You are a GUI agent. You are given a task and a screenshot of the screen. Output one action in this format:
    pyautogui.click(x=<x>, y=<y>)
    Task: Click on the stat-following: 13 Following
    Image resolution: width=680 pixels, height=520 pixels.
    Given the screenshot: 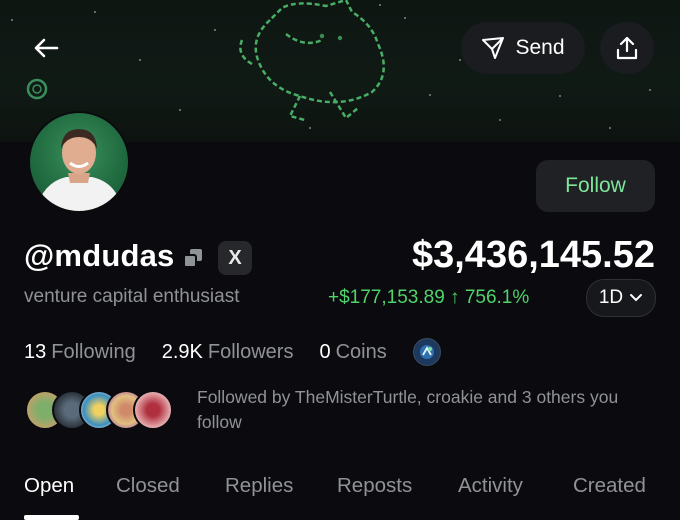 What is the action you would take?
    pyautogui.click(x=80, y=352)
    